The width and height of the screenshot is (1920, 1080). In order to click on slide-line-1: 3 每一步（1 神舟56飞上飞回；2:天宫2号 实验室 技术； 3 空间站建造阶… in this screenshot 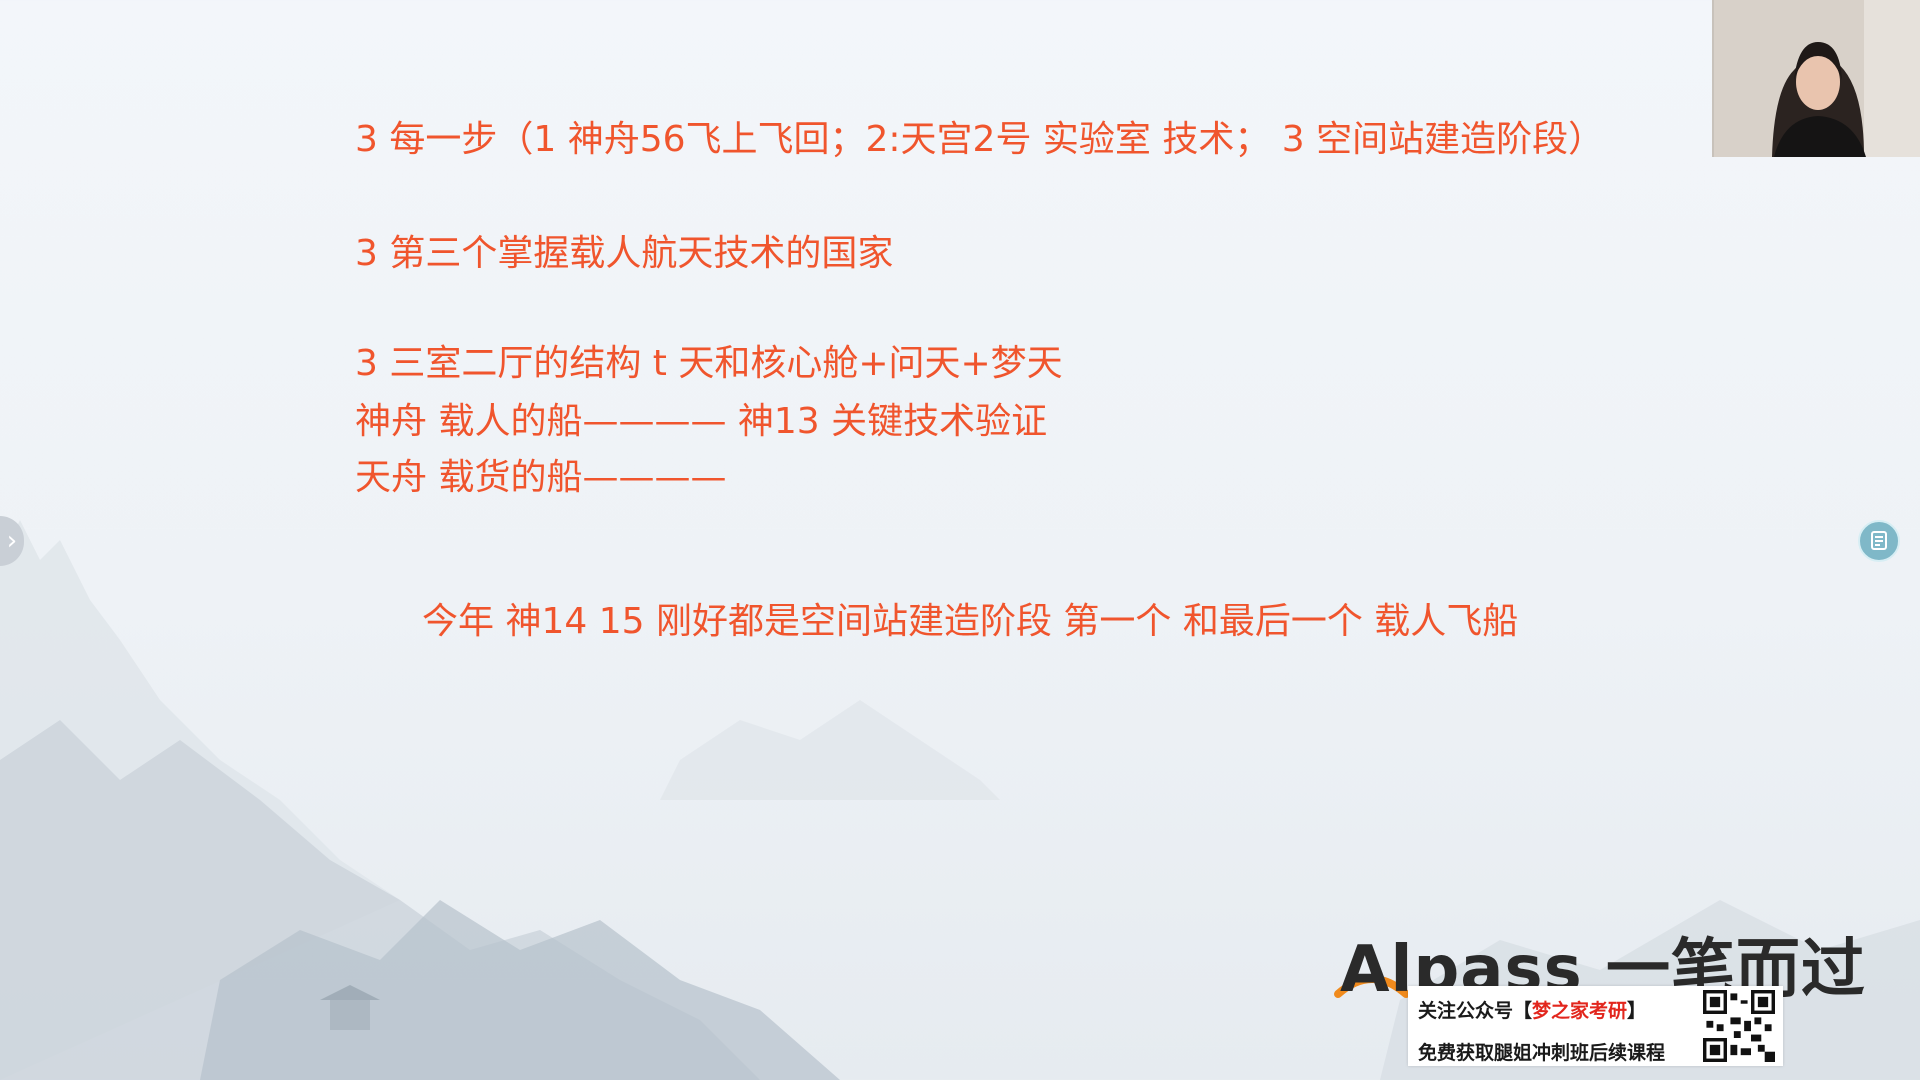, I will do `click(980, 139)`.